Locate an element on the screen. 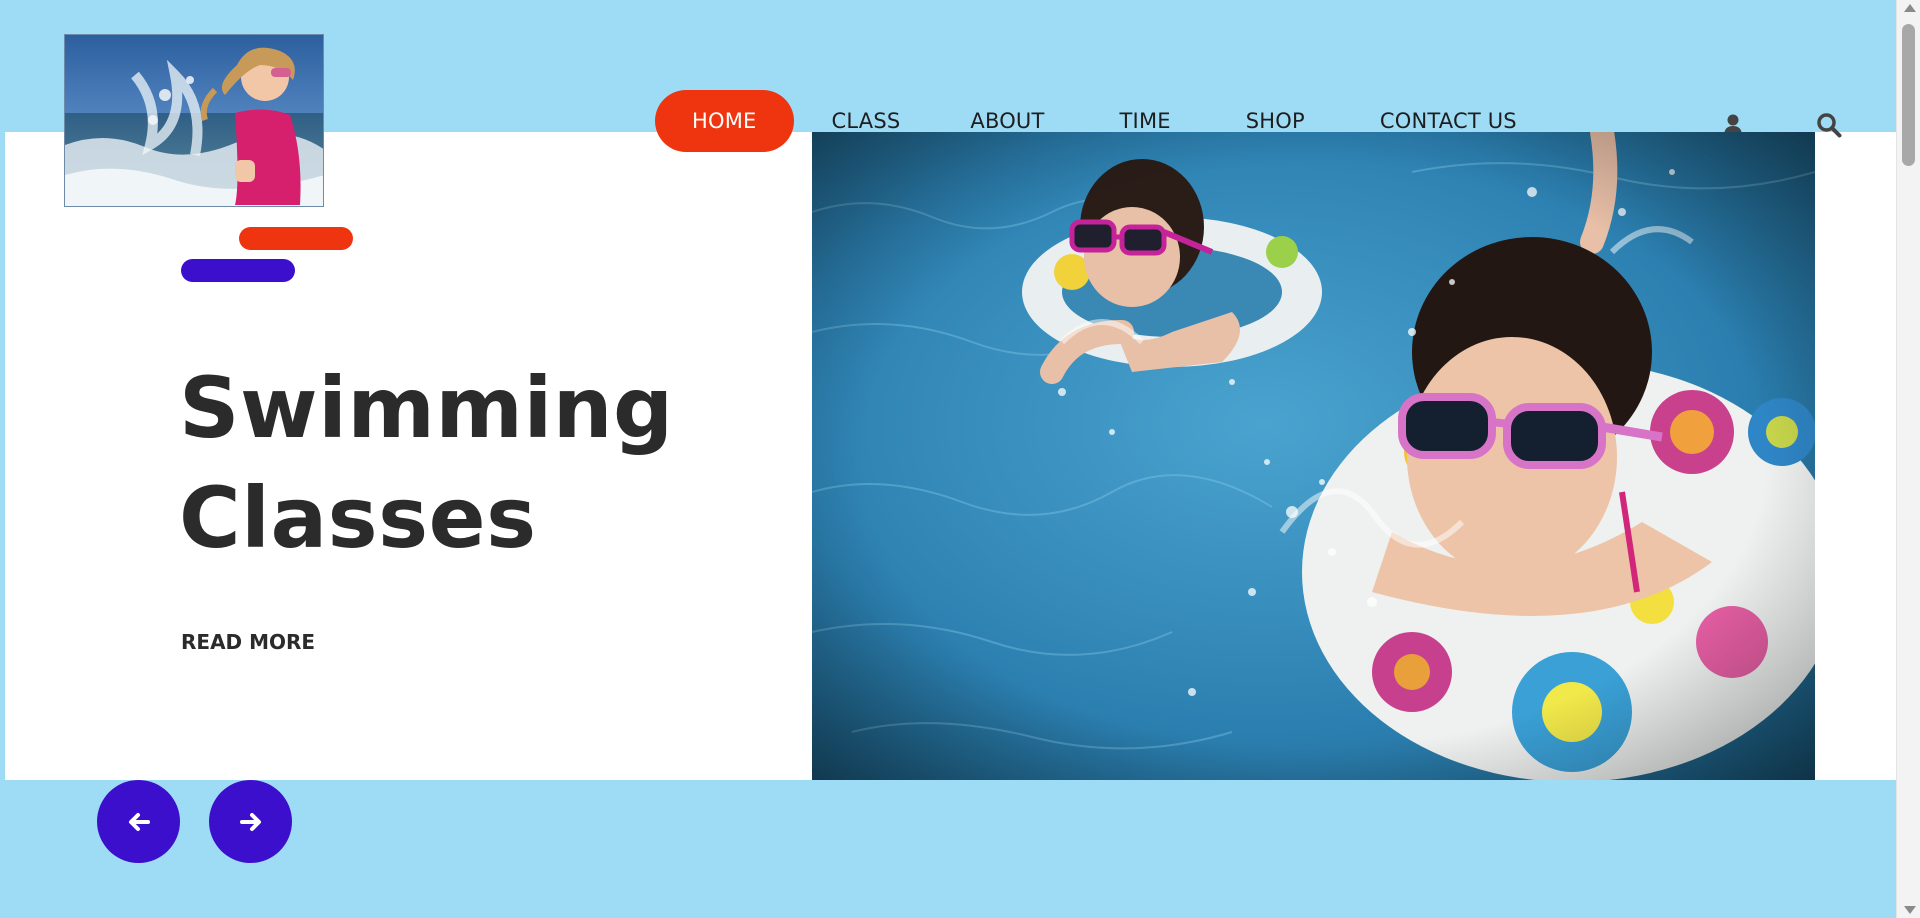  scroll-up-arrow-icon is located at coordinates (1910, 8).